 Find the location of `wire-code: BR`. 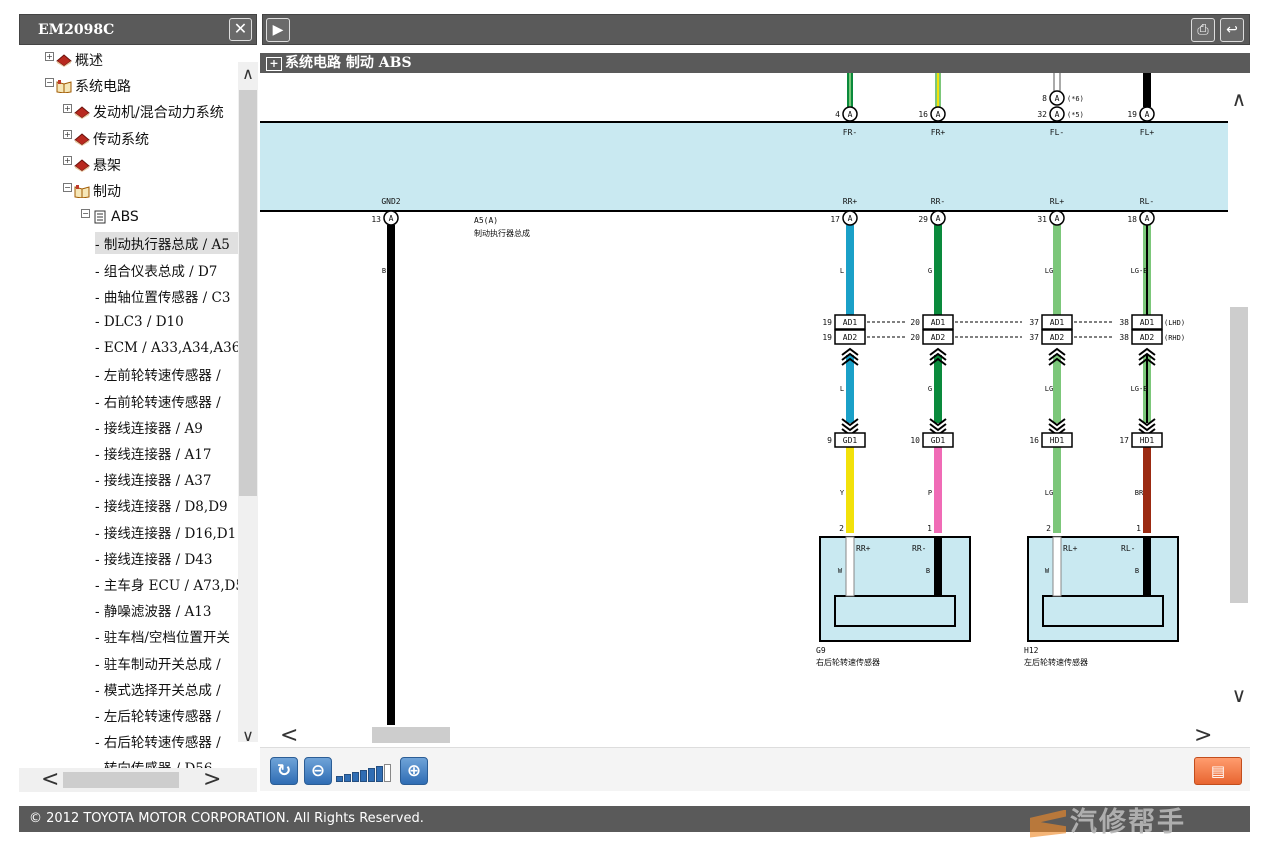

wire-code: BR is located at coordinates (1139, 493).